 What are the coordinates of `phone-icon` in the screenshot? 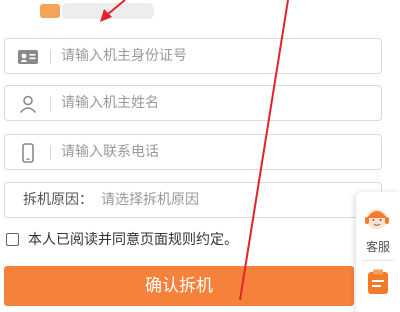 It's located at (28, 153).